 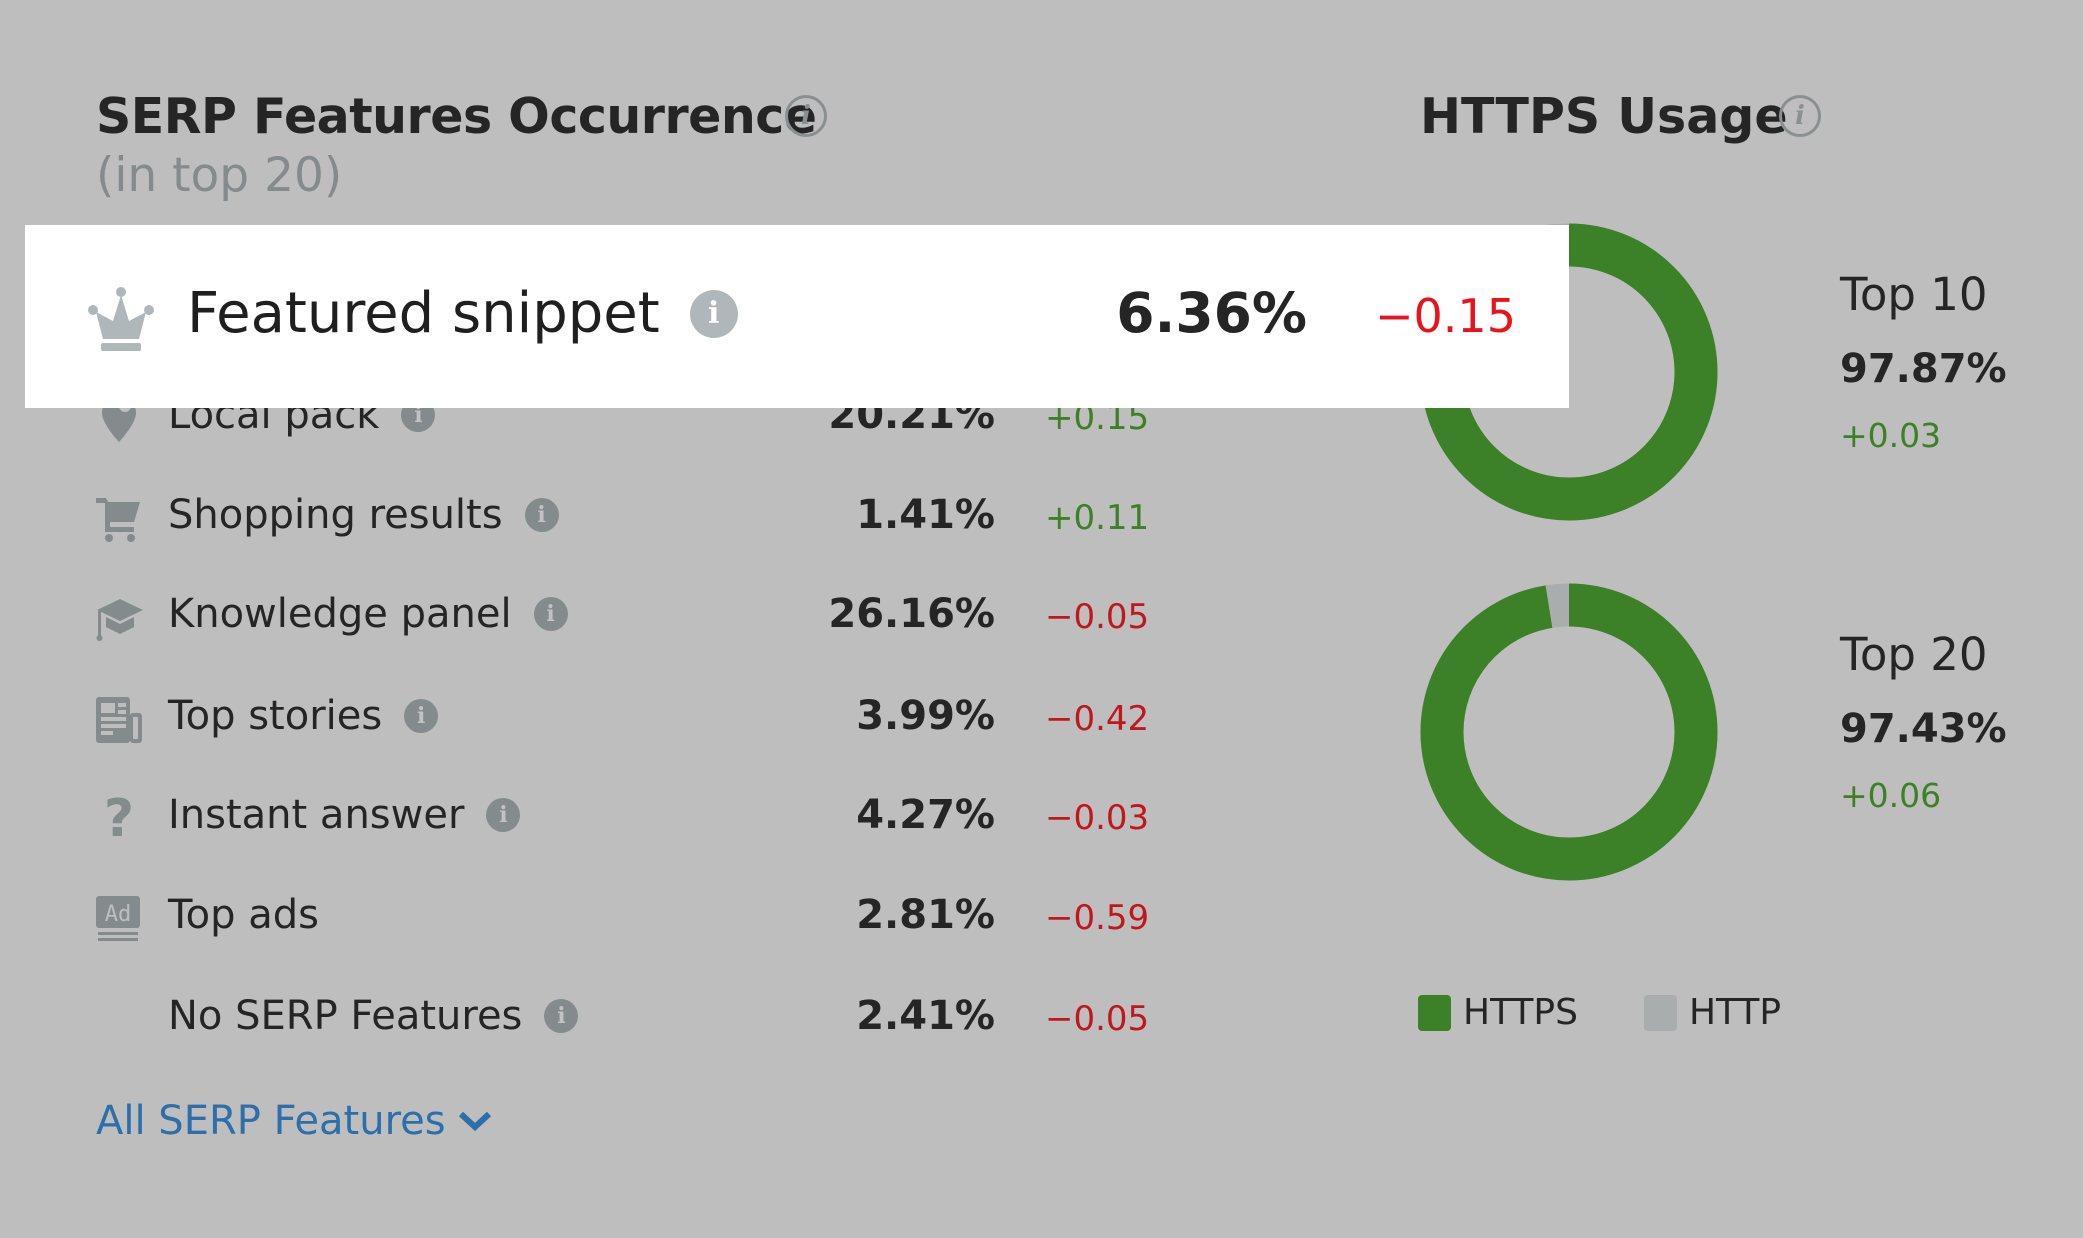 What do you see at coordinates (580, 918) in the screenshot?
I see `serp-feature-row: Ad Top ads 2.81% −0.59` at bounding box center [580, 918].